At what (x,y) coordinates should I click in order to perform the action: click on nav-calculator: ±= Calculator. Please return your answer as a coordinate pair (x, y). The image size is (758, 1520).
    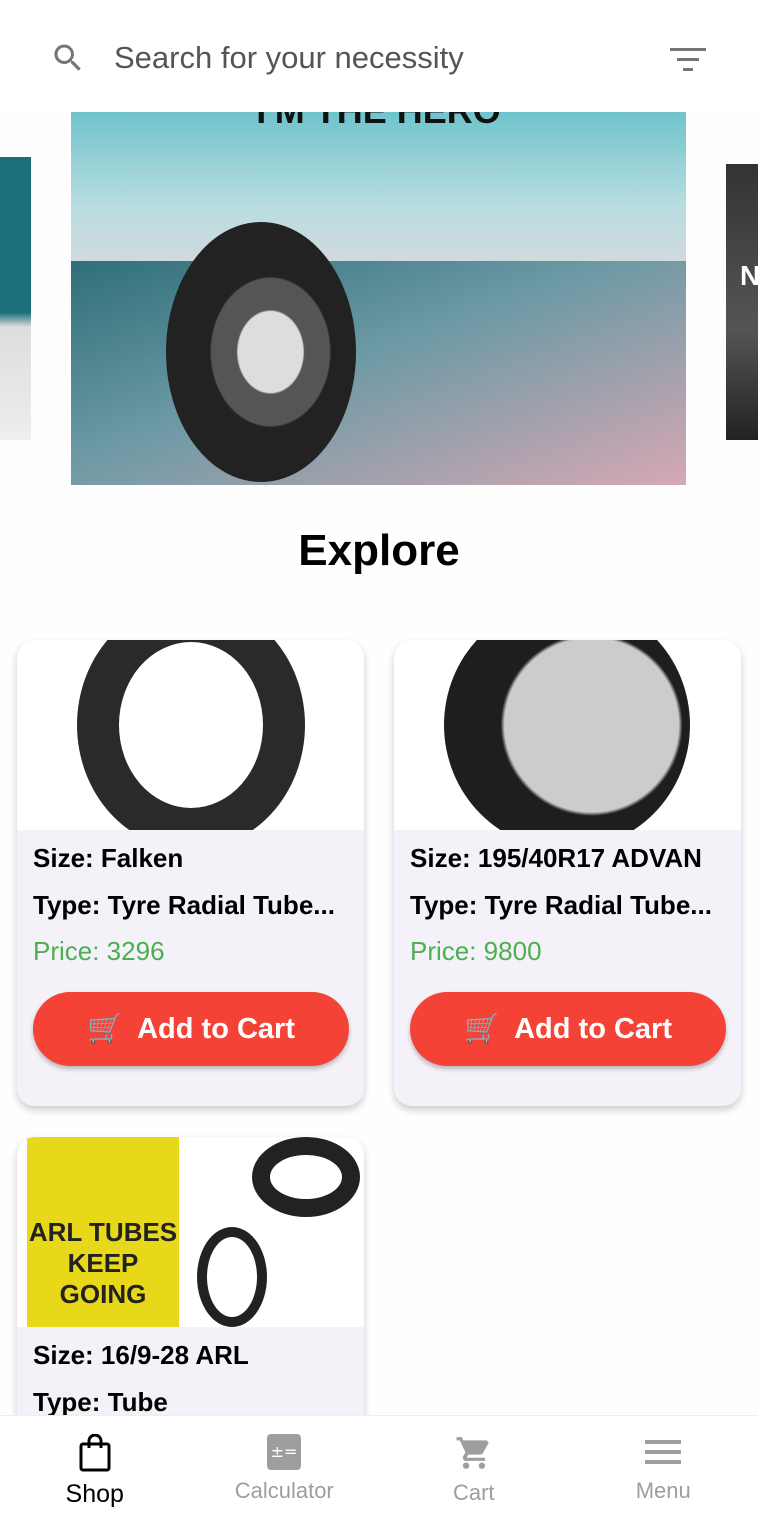
    Looking at the image, I should click on (285, 1468).